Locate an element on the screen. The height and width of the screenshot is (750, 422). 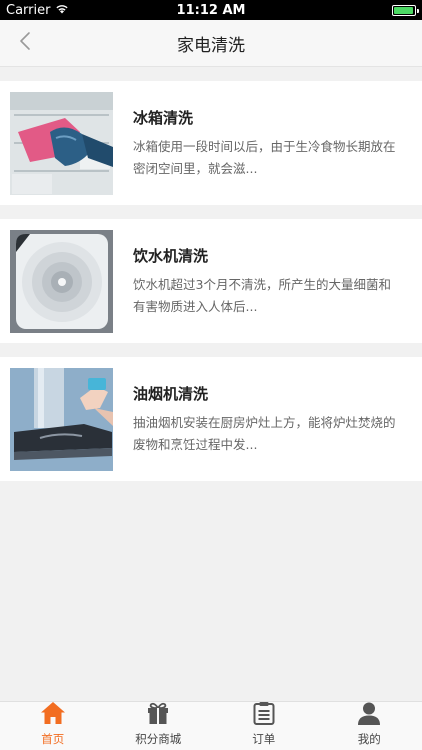
tab-label: 积分商城 is located at coordinates (158, 739).